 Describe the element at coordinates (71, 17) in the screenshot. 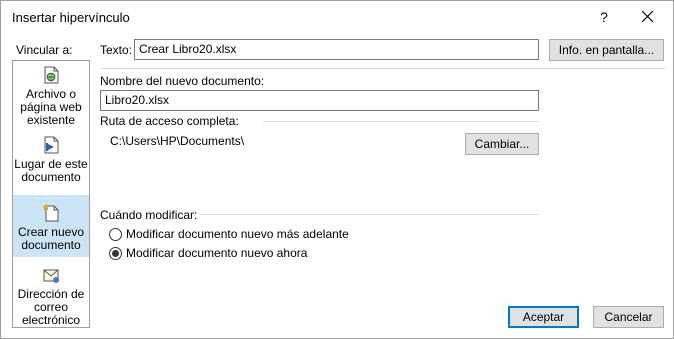

I see `dialog-title: Insertar hipervínculo` at that location.